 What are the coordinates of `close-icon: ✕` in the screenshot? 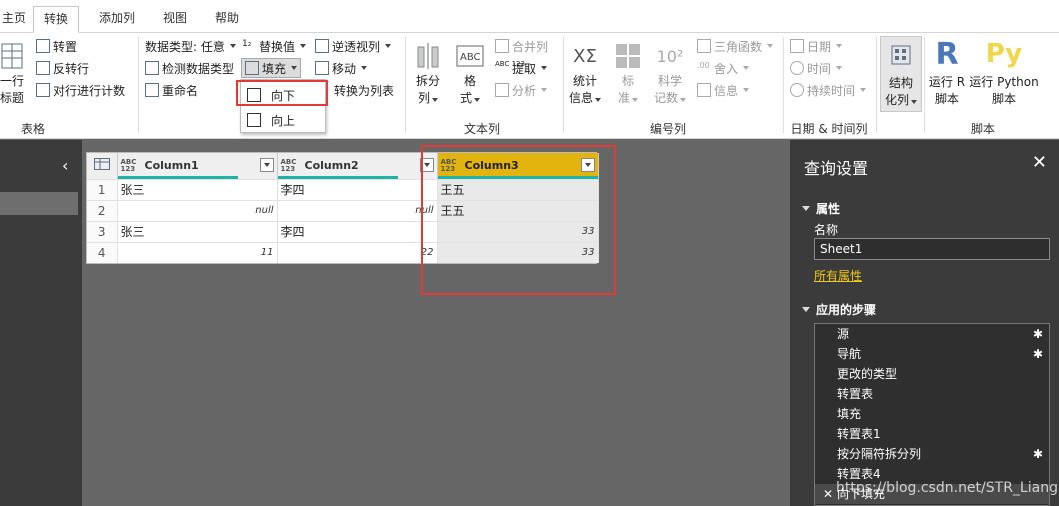 It's located at (1039, 162).